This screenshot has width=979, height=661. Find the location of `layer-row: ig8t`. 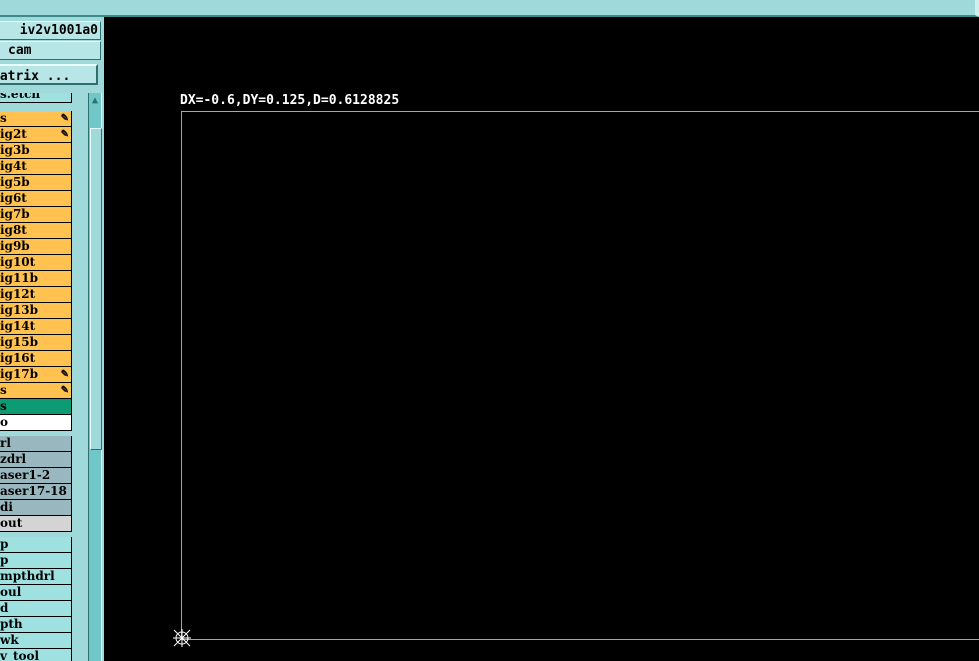

layer-row: ig8t is located at coordinates (36, 231).